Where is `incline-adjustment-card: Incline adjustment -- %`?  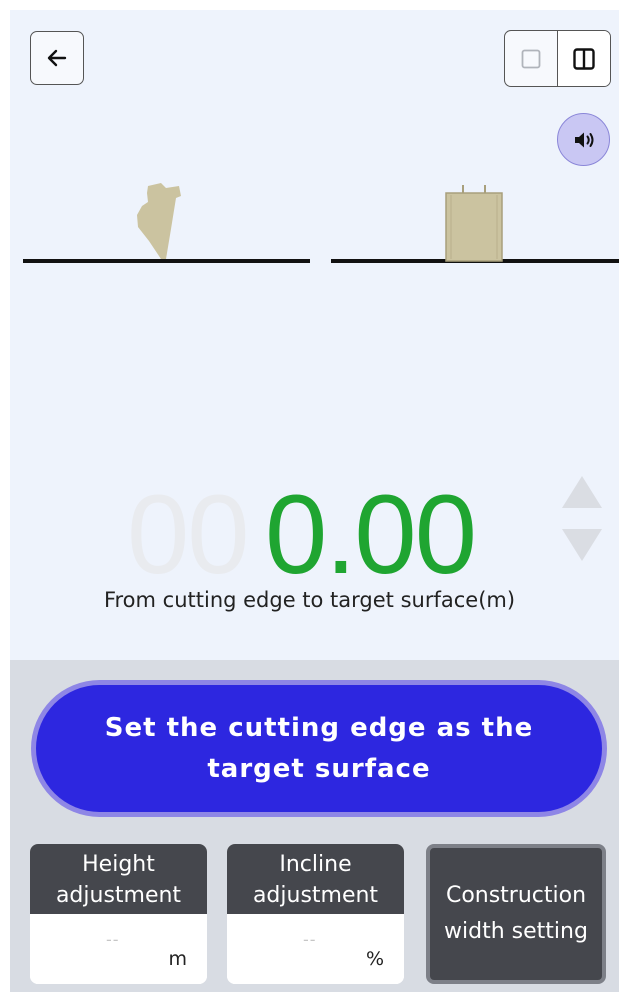
incline-adjustment-card: Incline adjustment -- % is located at coordinates (315, 914).